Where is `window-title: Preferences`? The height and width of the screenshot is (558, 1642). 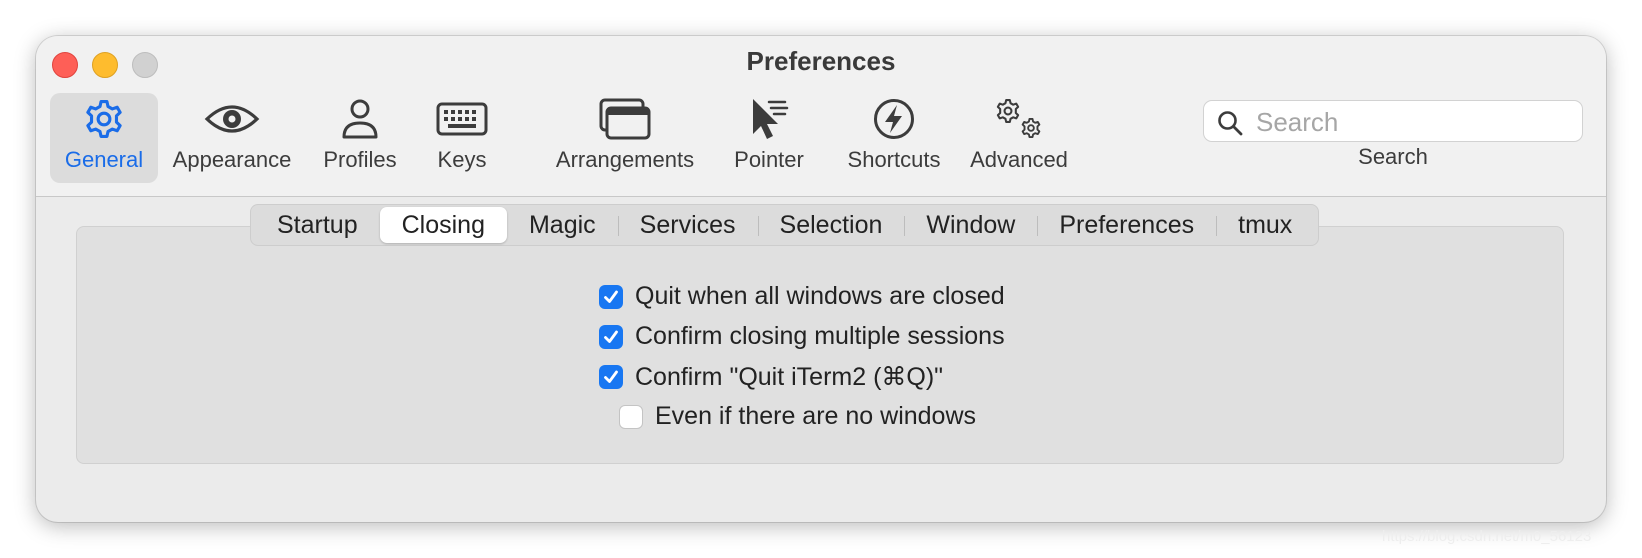 window-title: Preferences is located at coordinates (821, 61).